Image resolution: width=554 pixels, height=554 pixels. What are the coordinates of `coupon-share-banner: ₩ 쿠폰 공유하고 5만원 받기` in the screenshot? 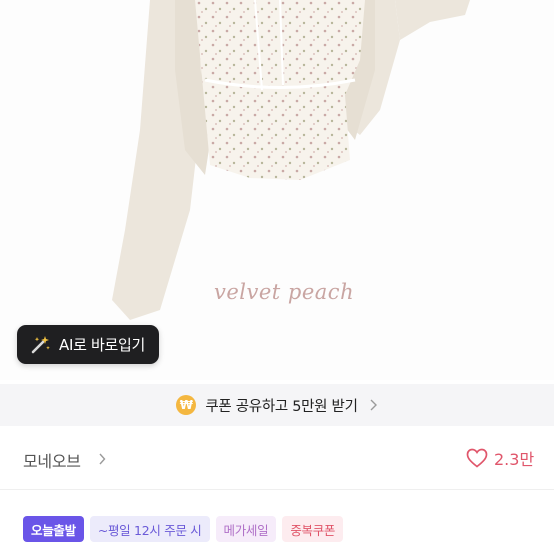 It's located at (277, 405).